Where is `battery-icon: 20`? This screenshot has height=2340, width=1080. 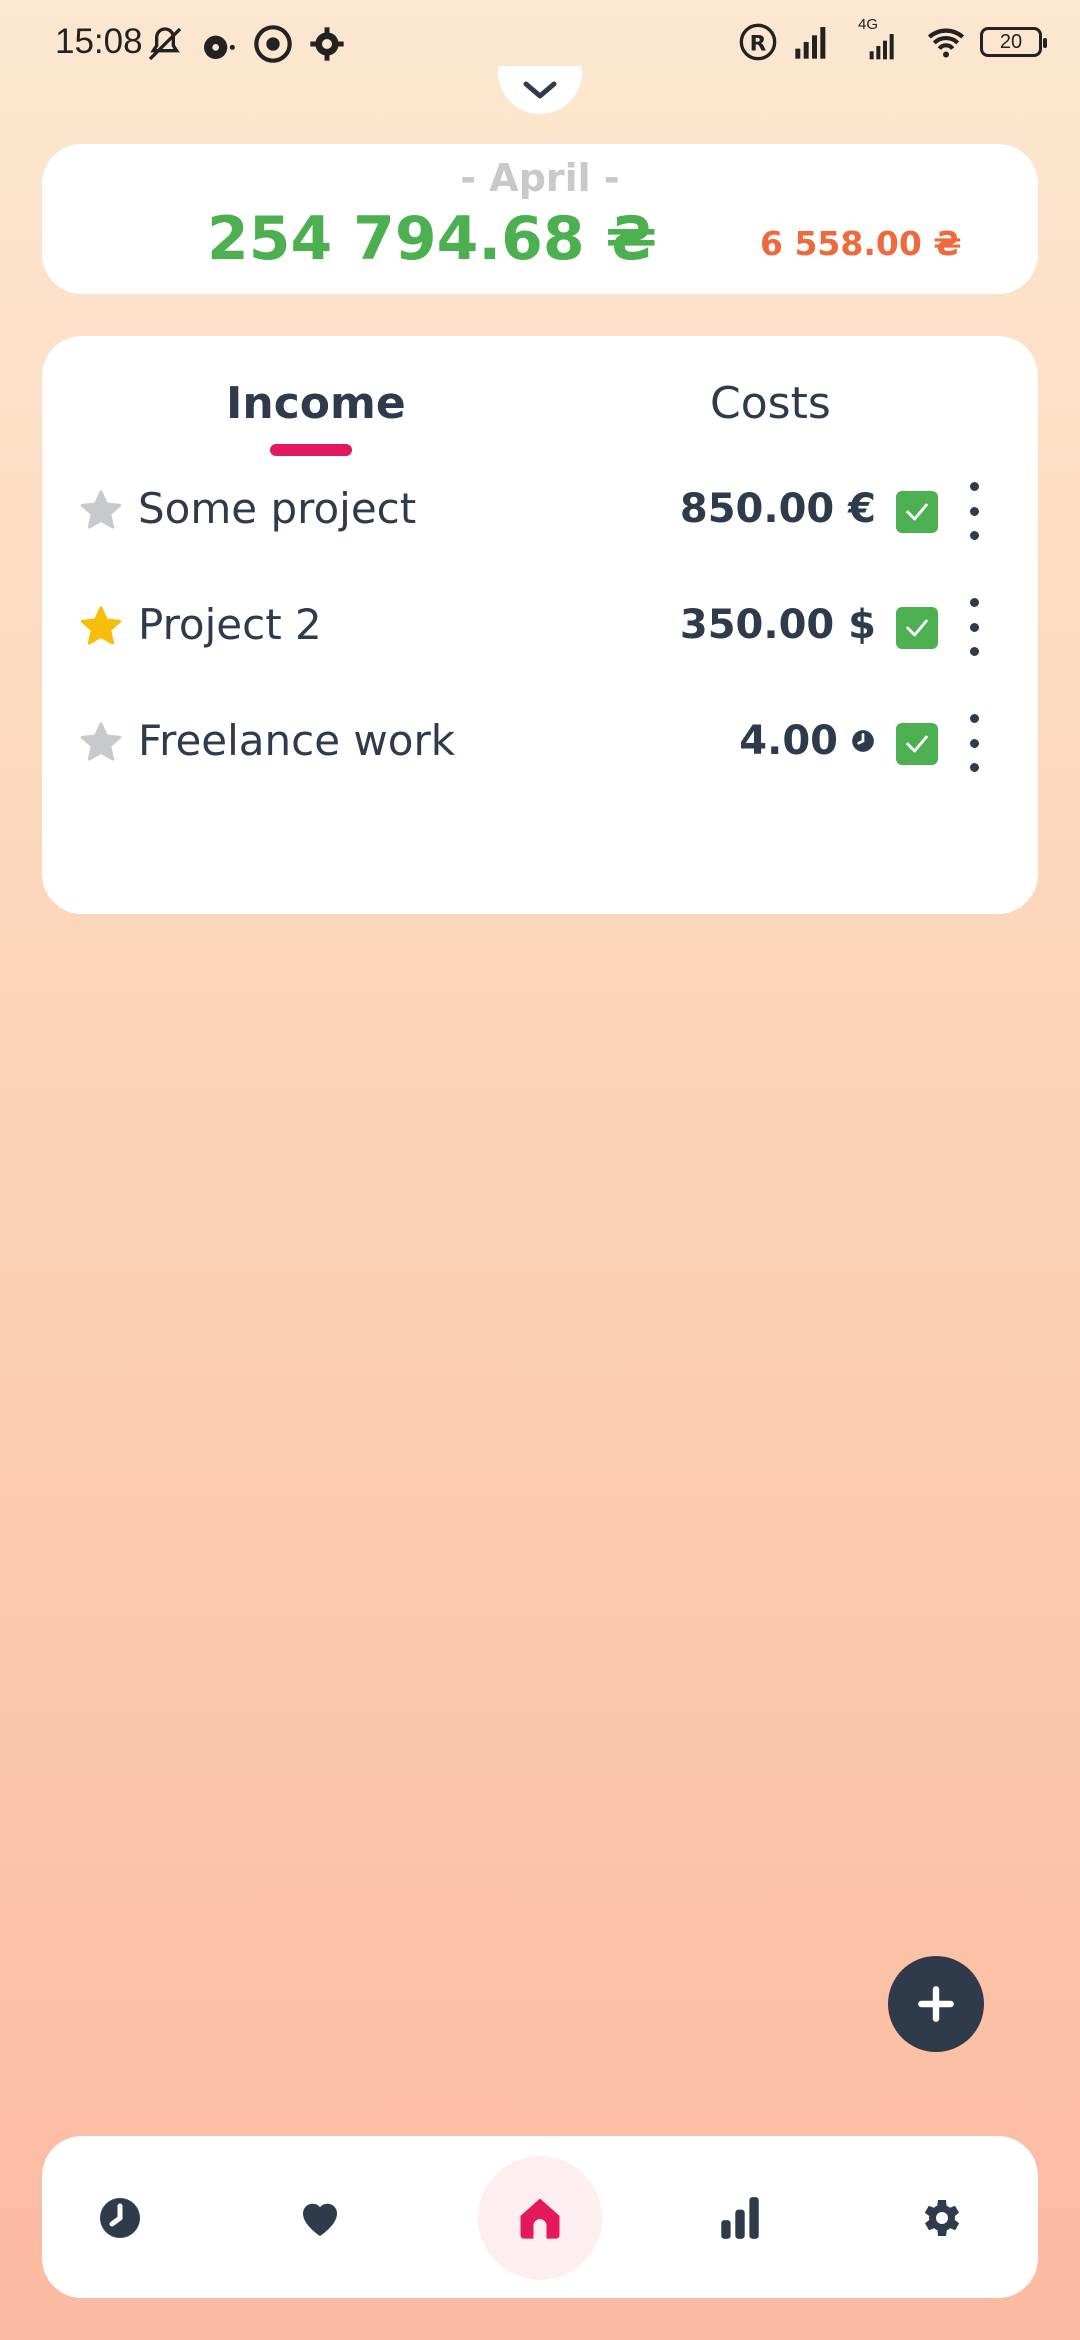 battery-icon: 20 is located at coordinates (1013, 42).